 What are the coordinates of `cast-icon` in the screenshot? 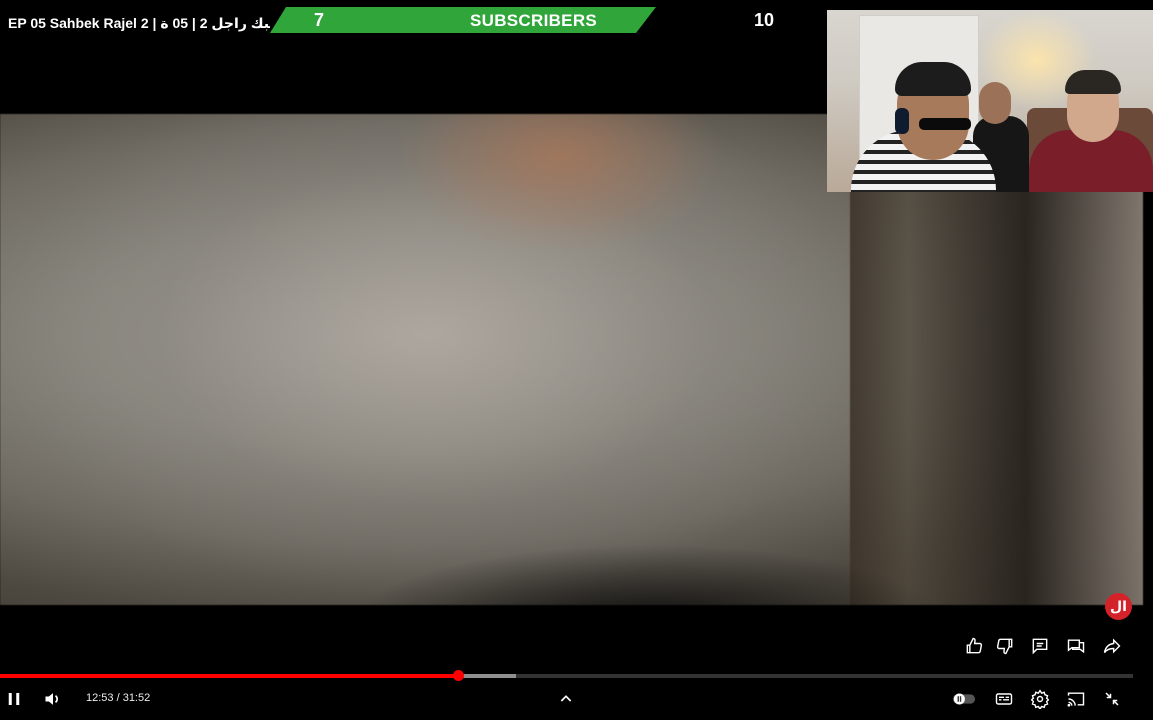 It's located at (1076, 699).